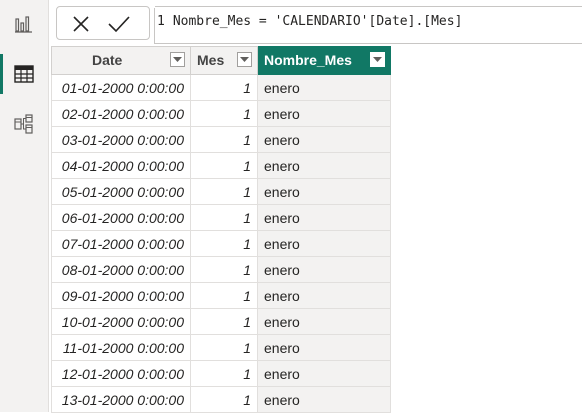  What do you see at coordinates (121, 347) in the screenshot?
I see `date-cell: 11-01-2000 0:00:00` at bounding box center [121, 347].